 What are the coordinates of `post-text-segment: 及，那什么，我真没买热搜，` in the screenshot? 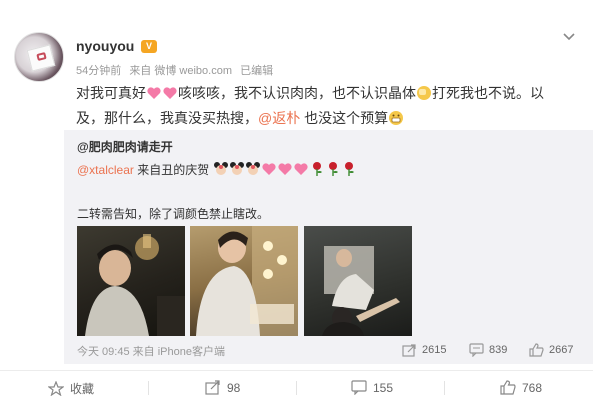 It's located at (167, 118).